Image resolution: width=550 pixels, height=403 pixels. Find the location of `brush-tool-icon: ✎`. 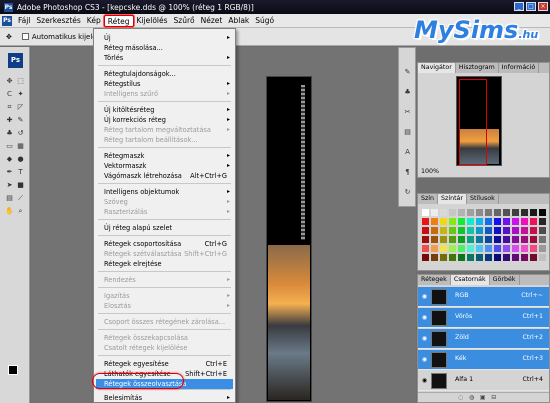

brush-tool-icon: ✎ is located at coordinates (20, 120).